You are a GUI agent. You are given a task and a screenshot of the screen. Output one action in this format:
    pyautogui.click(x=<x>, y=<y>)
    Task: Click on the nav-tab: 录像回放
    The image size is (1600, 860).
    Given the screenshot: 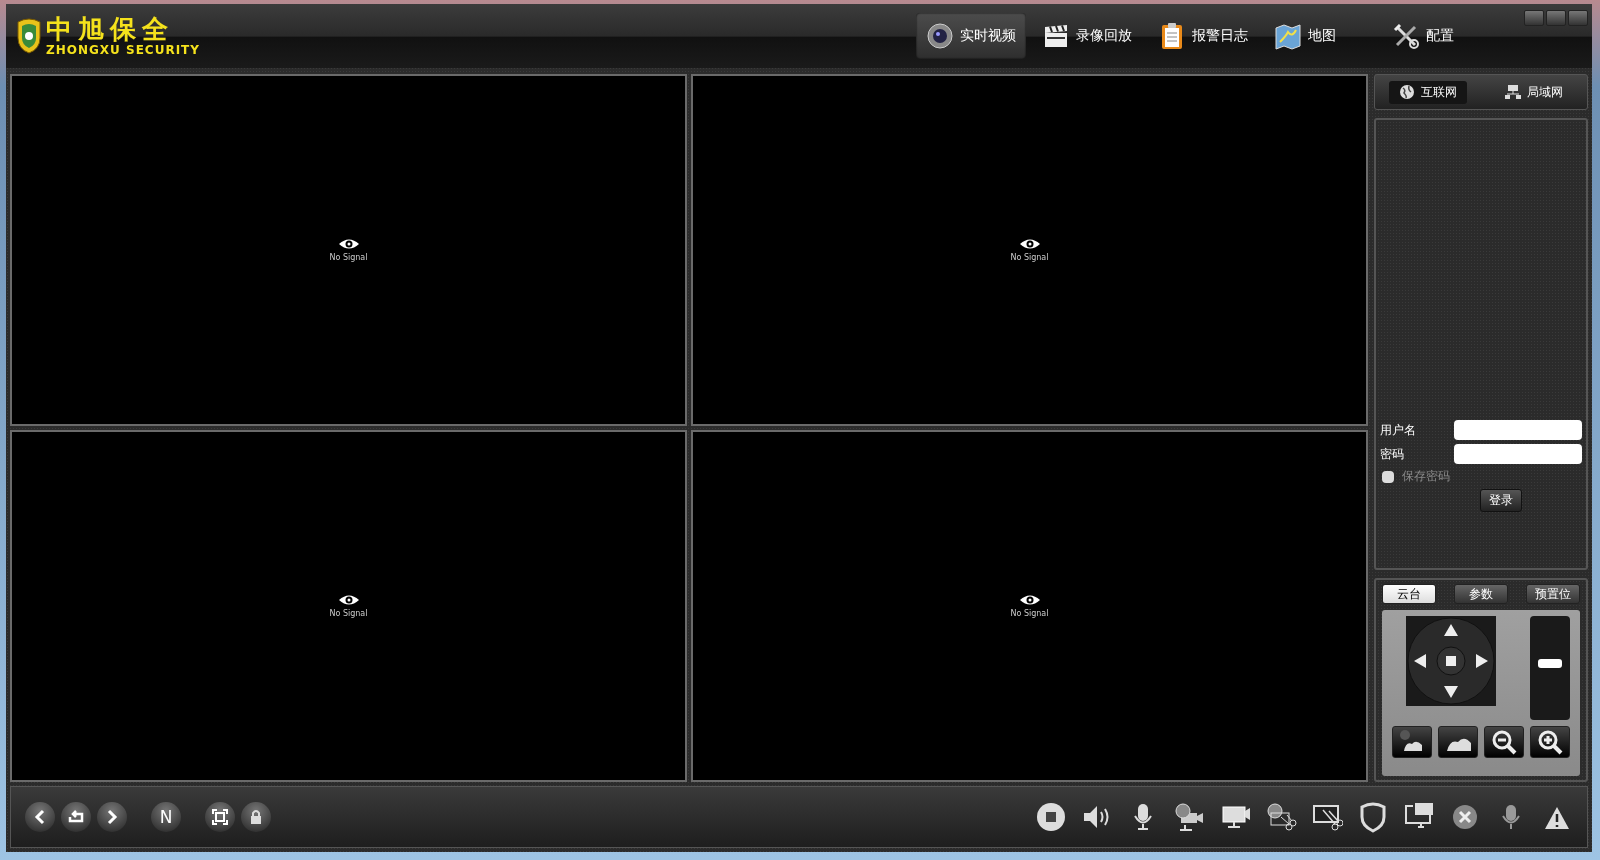 What is the action you would take?
    pyautogui.click(x=1087, y=36)
    